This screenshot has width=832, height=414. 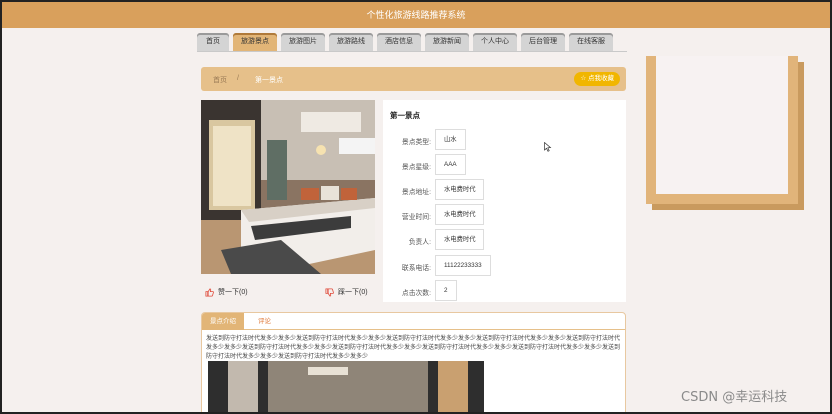 I want to click on attraction-title: 第一景点, so click(x=405, y=115).